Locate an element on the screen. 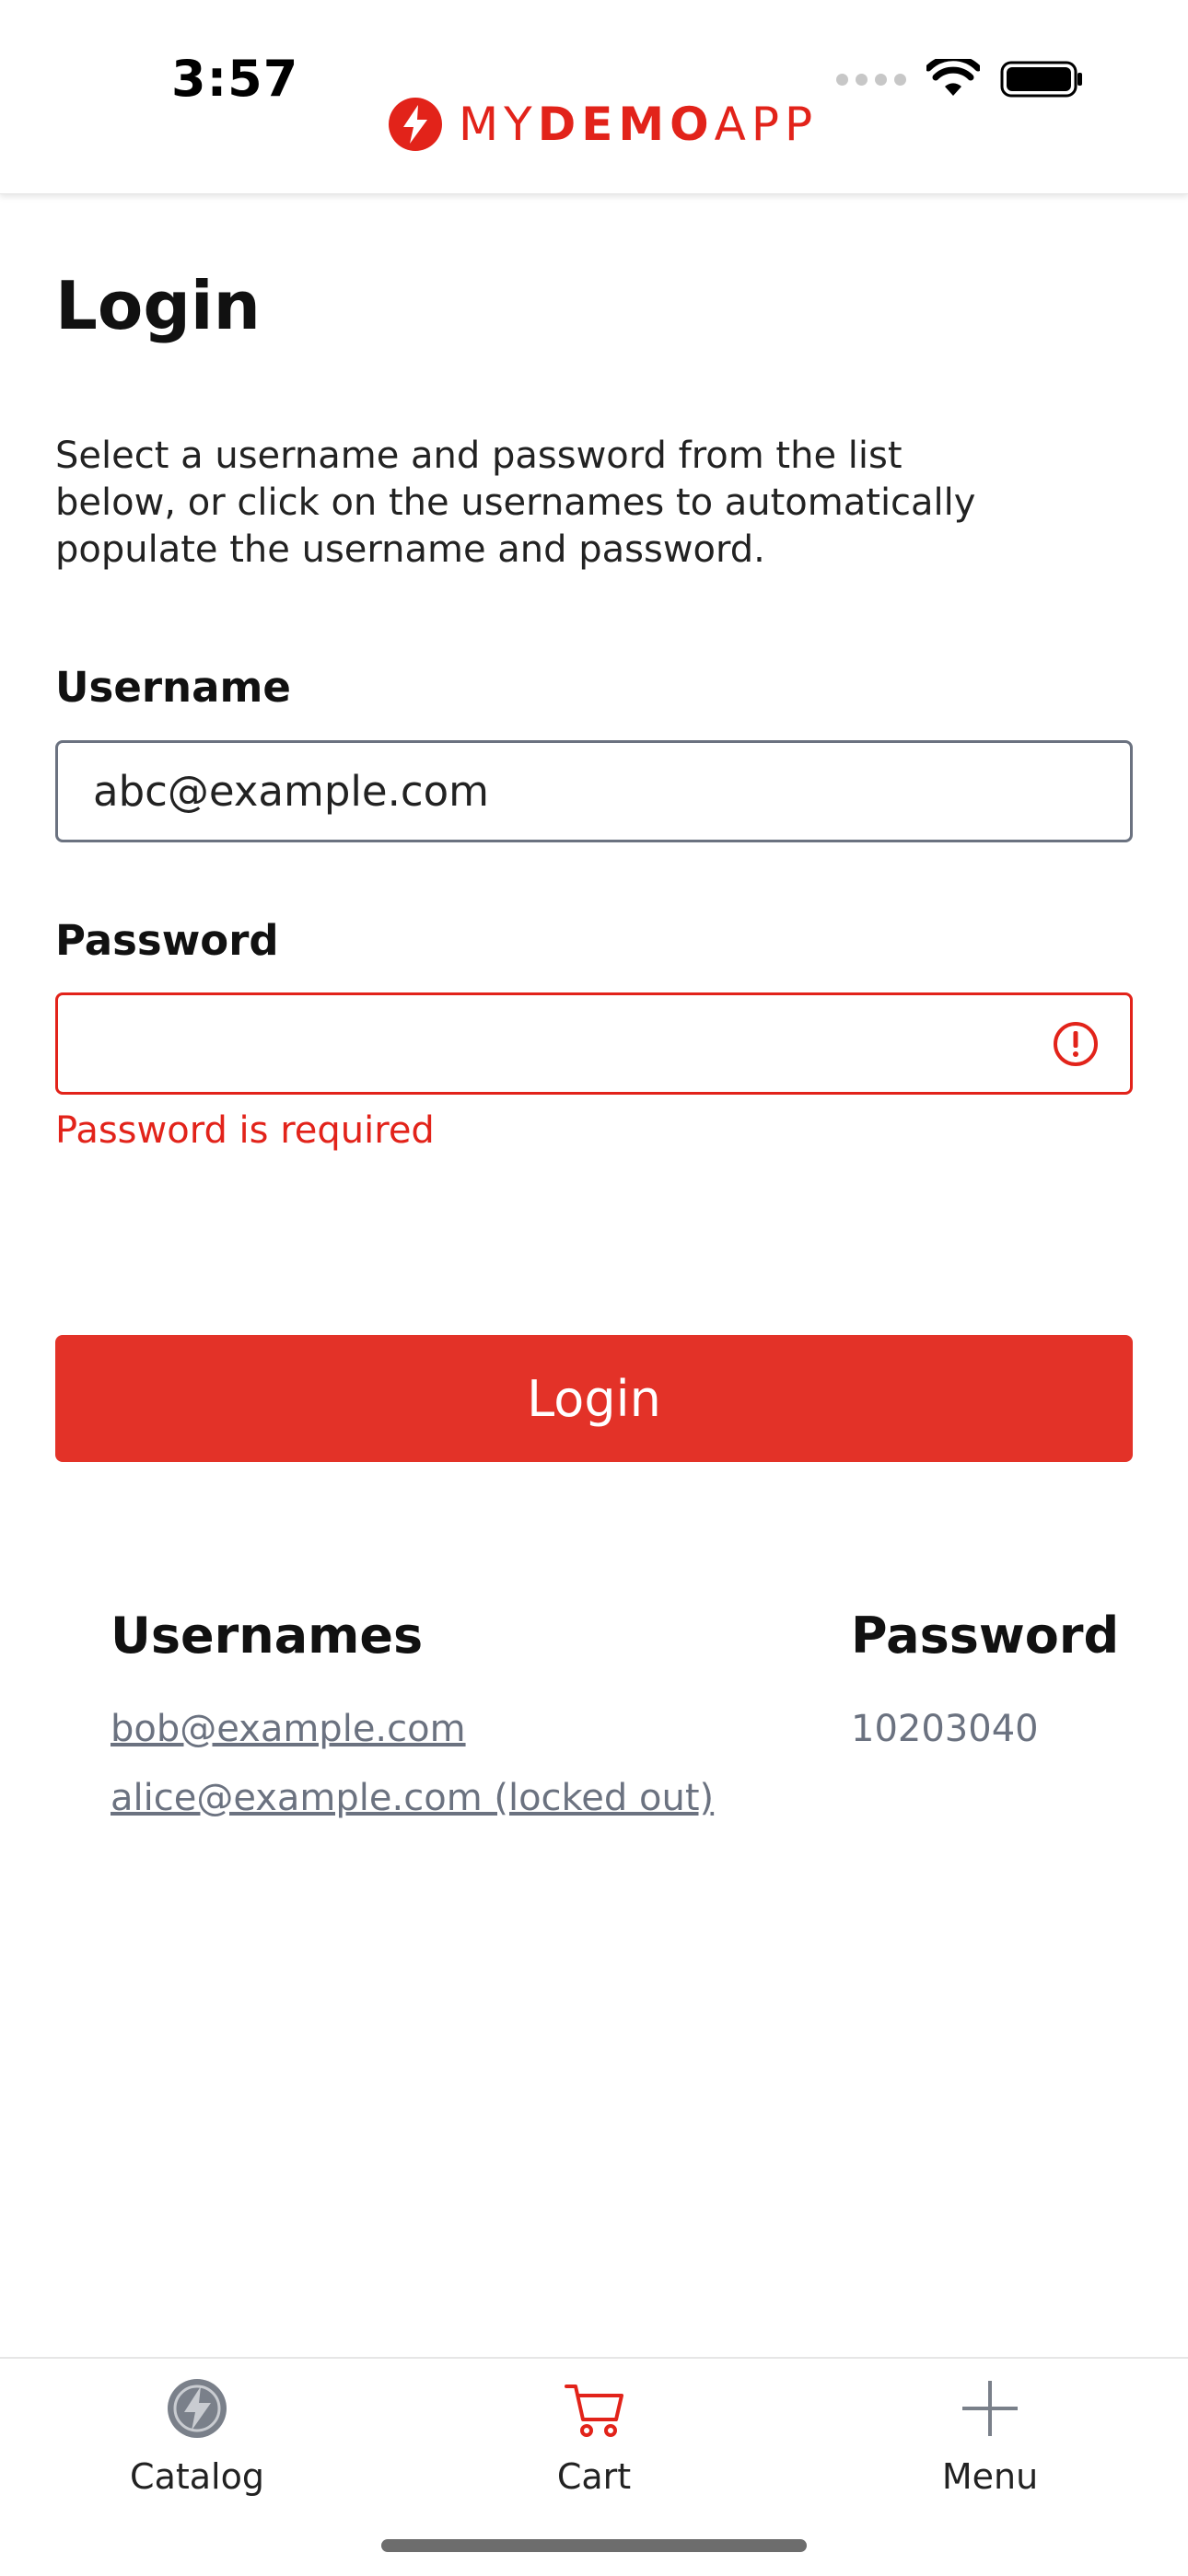  cellular-signal-icon is located at coordinates (871, 79).